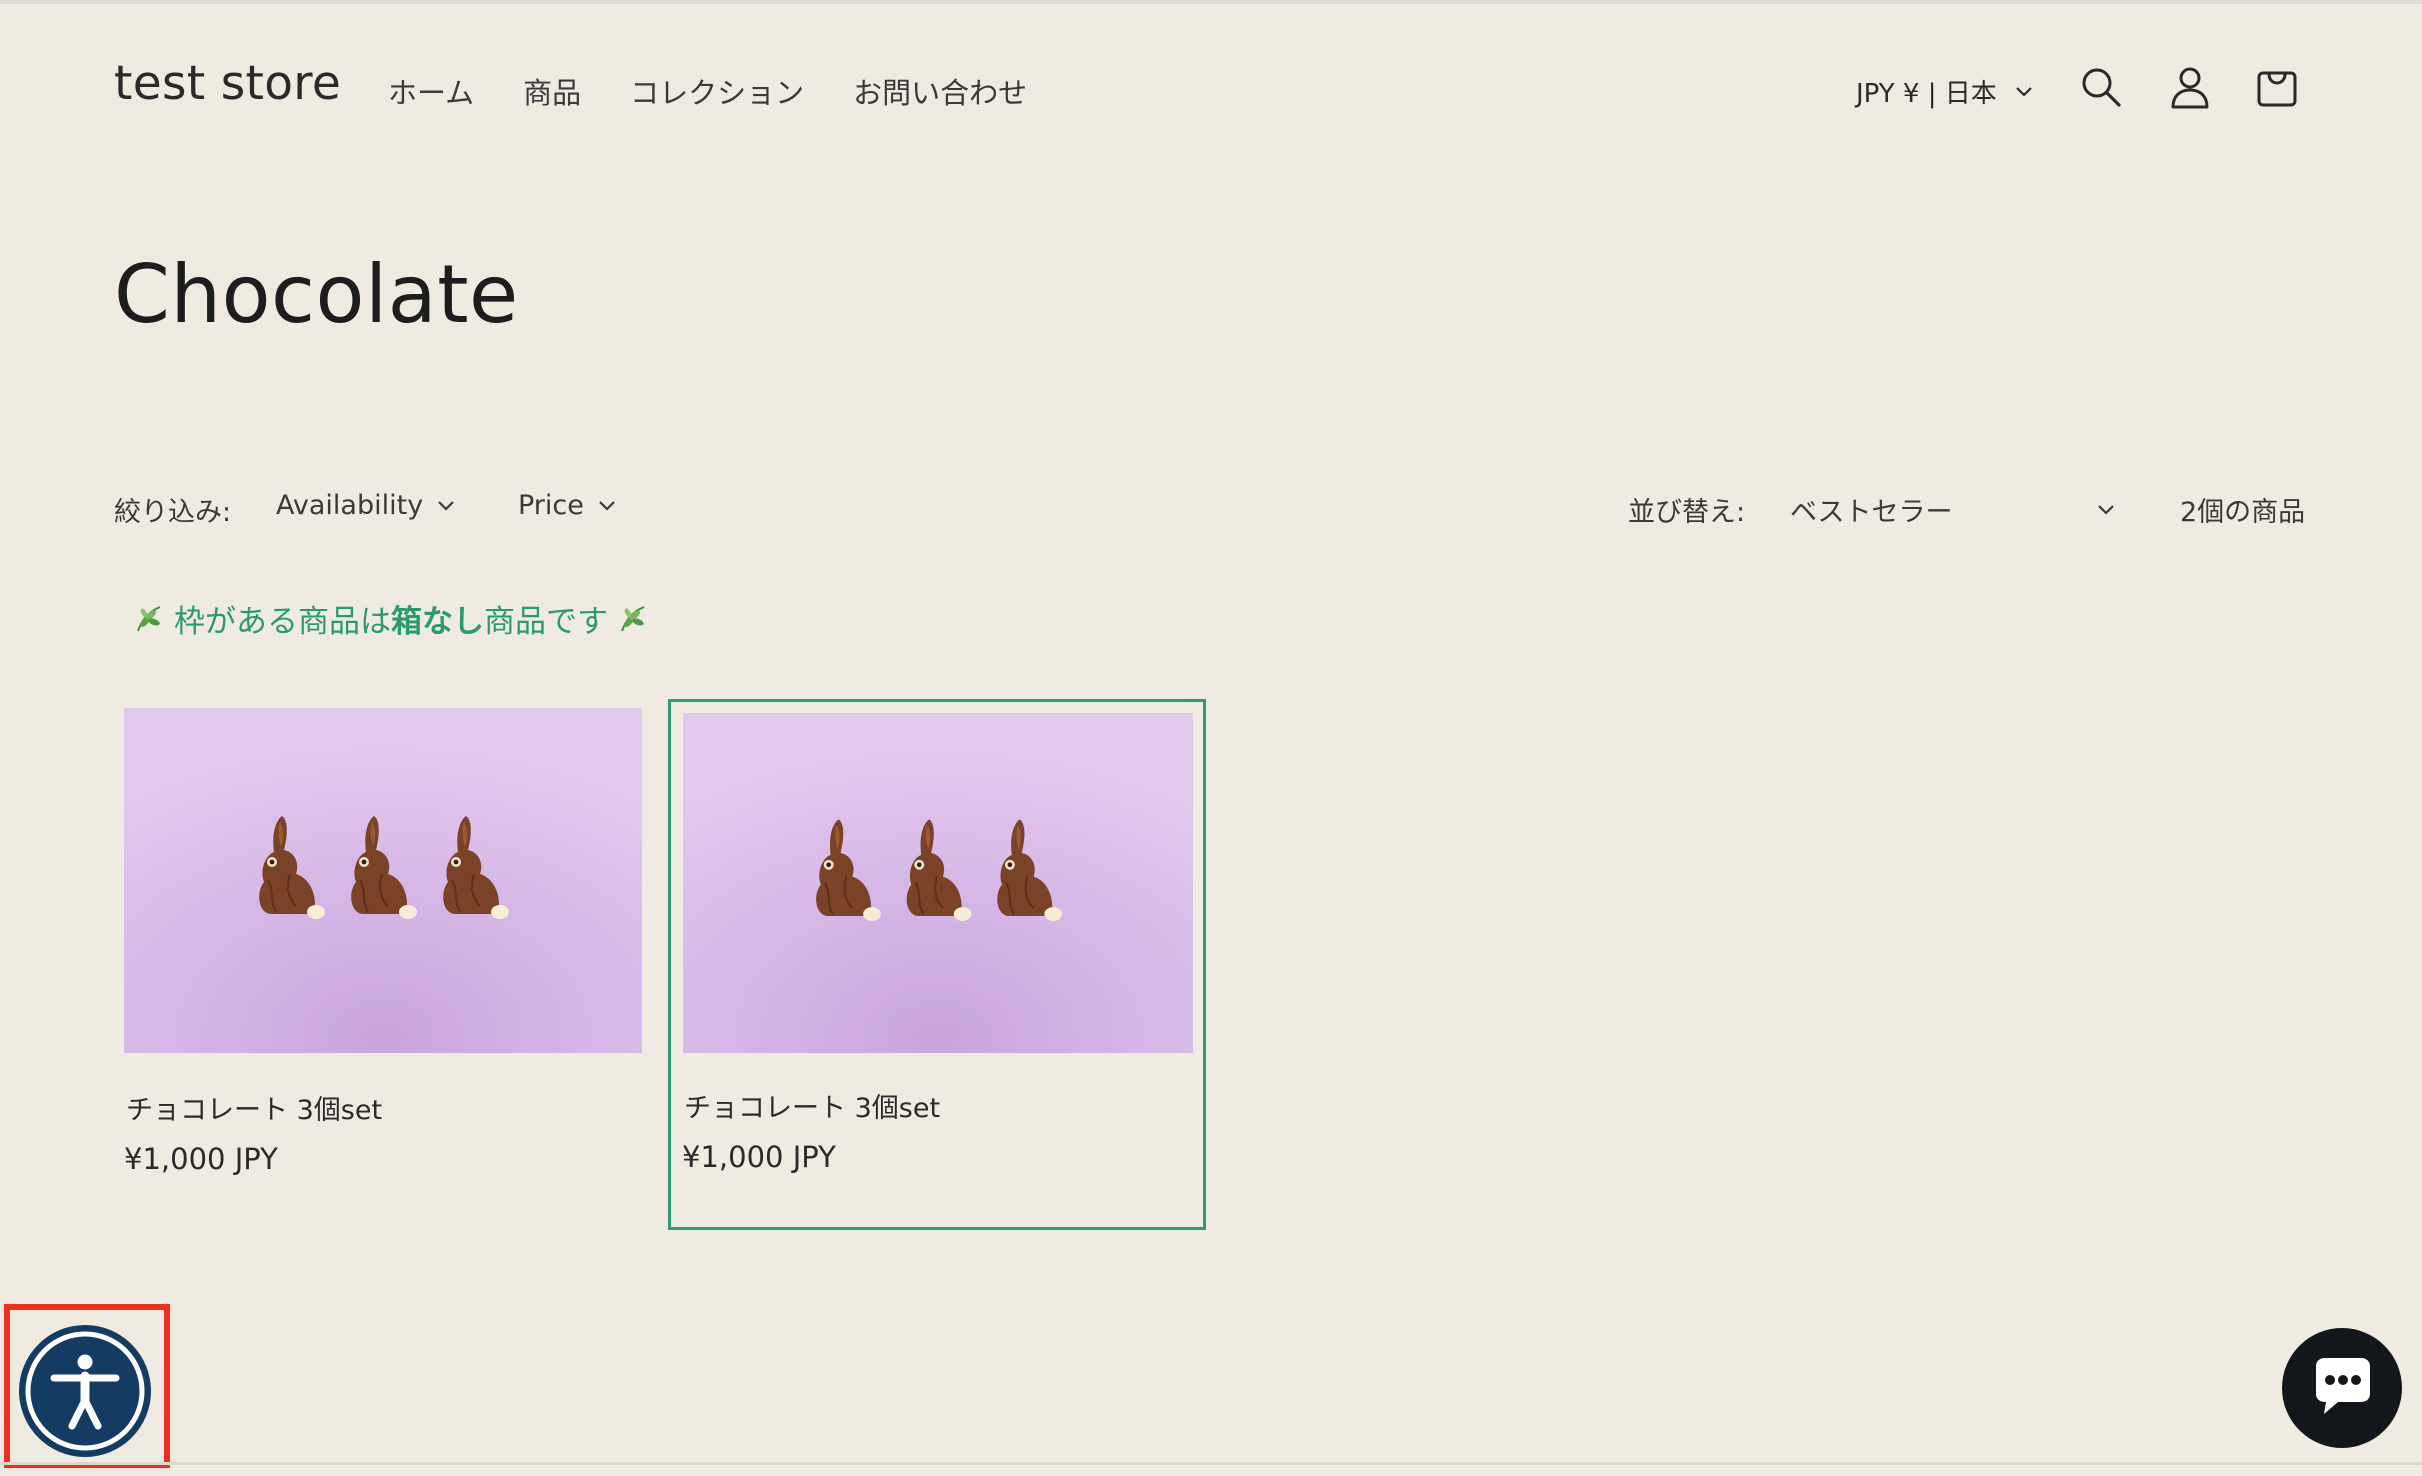 The width and height of the screenshot is (2422, 1476). I want to click on nav-contact: お問い合わせ, so click(940, 91).